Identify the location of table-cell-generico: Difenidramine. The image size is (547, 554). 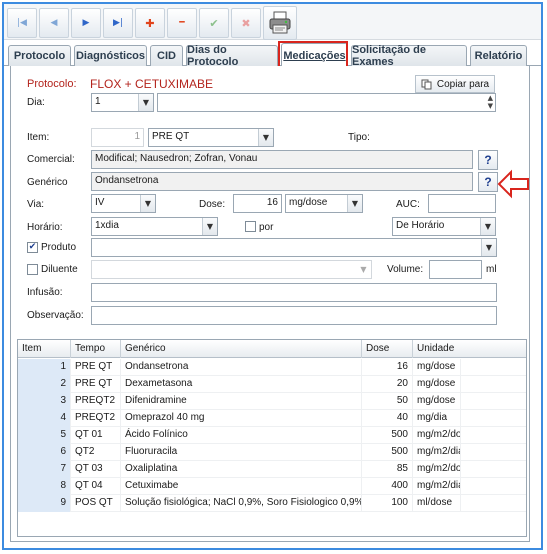
(241, 401).